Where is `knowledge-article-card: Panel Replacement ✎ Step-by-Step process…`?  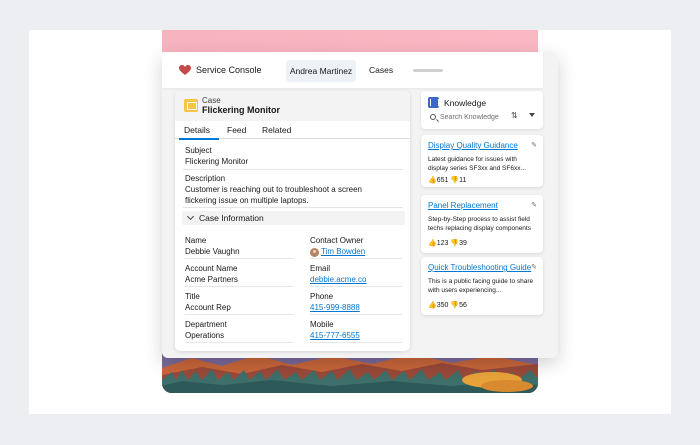 knowledge-article-card: Panel Replacement ✎ Step-by-Step process… is located at coordinates (482, 224).